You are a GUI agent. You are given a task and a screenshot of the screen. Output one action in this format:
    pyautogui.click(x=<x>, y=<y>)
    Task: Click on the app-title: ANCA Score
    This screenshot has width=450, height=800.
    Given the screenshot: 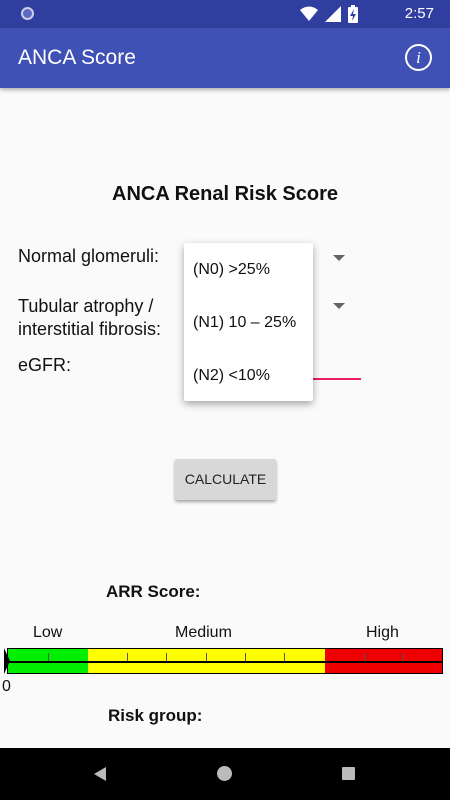 What is the action you would take?
    pyautogui.click(x=77, y=57)
    